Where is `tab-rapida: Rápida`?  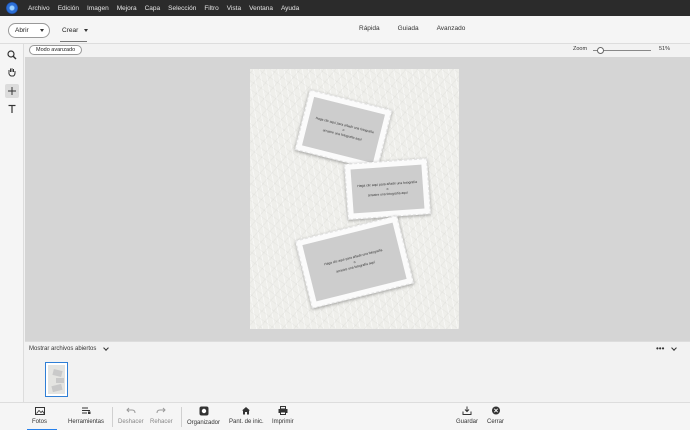
tab-rapida: Rápida is located at coordinates (369, 28).